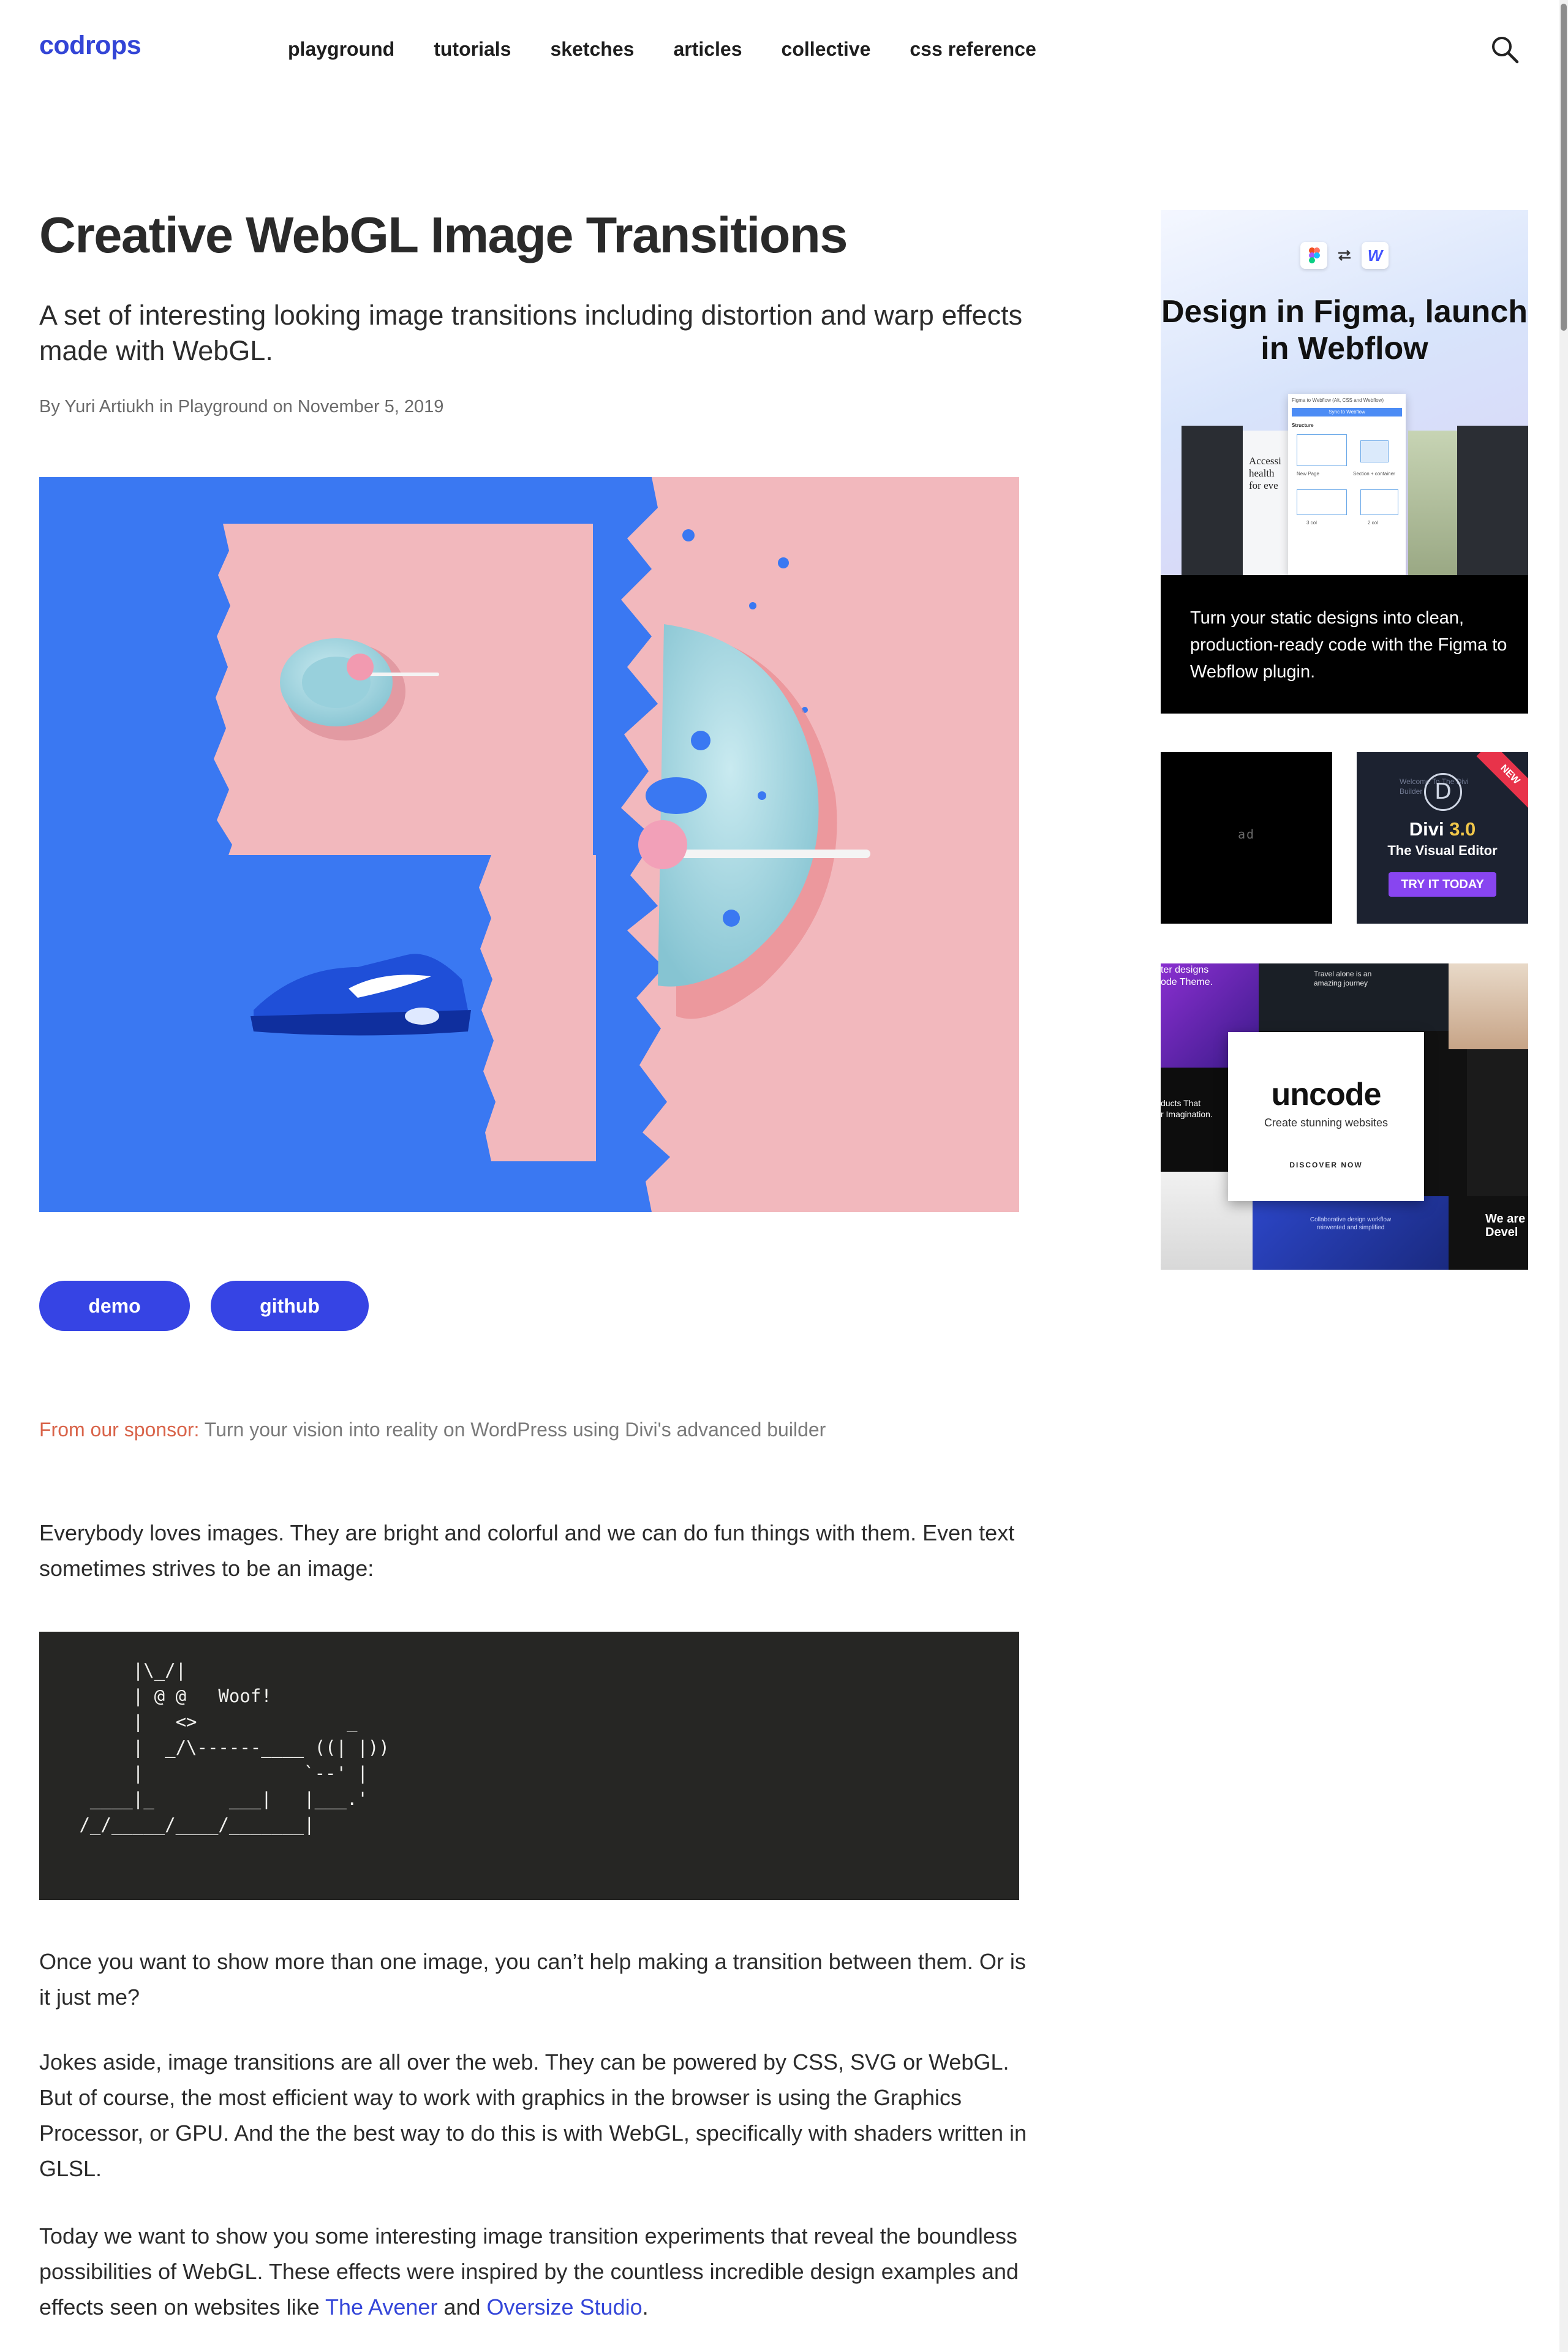 The width and height of the screenshot is (1568, 2352). I want to click on ad-mock-sync-button: Sync to Webflow, so click(1347, 413).